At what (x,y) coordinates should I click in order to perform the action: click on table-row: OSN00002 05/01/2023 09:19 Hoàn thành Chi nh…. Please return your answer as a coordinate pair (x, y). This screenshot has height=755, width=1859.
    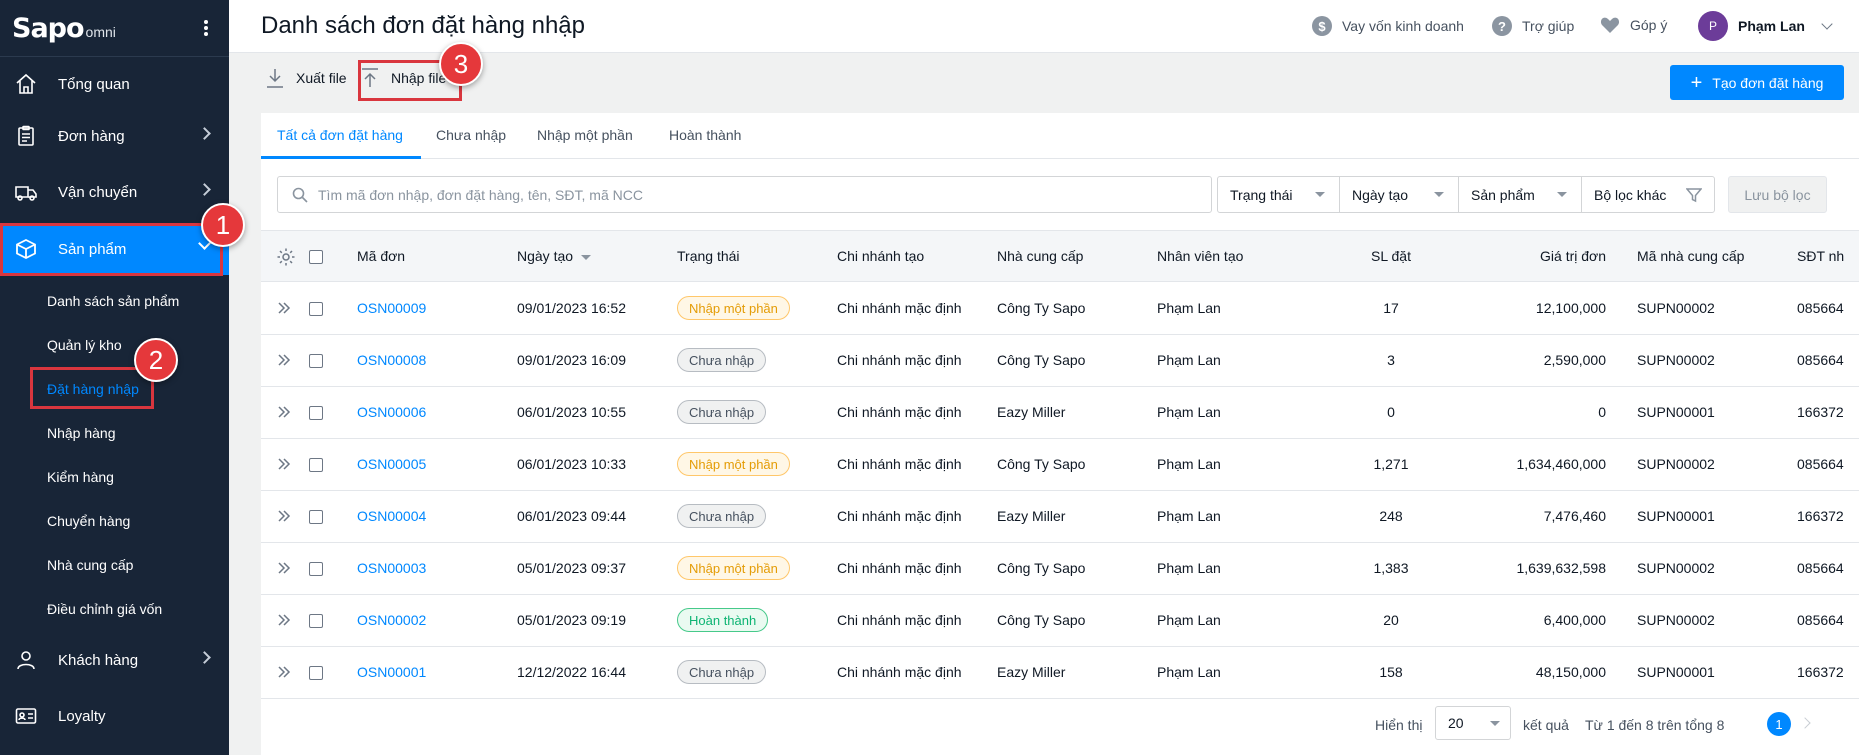
    Looking at the image, I should click on (1060, 621).